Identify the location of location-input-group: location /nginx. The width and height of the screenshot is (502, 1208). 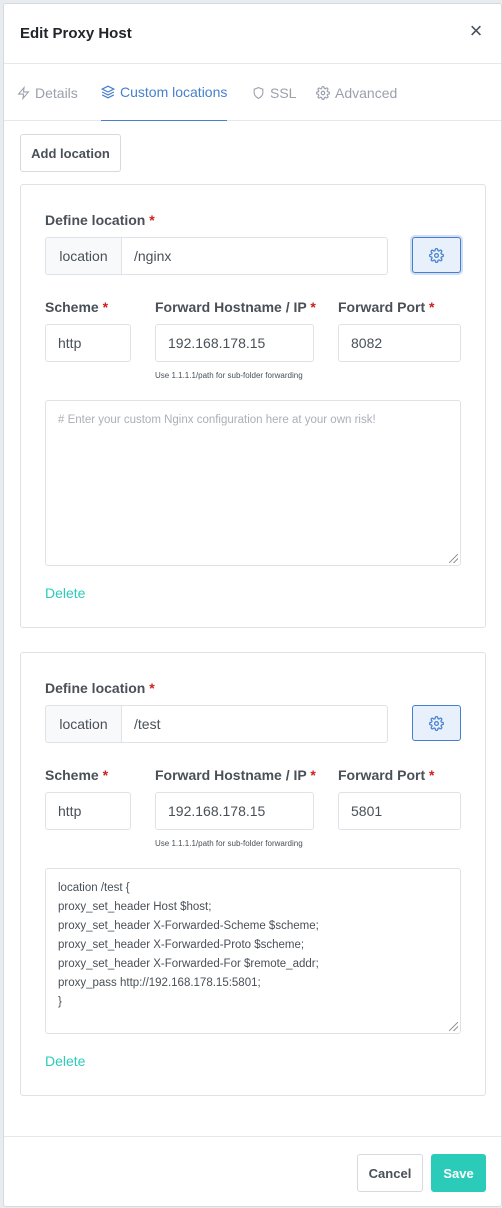
(216, 256).